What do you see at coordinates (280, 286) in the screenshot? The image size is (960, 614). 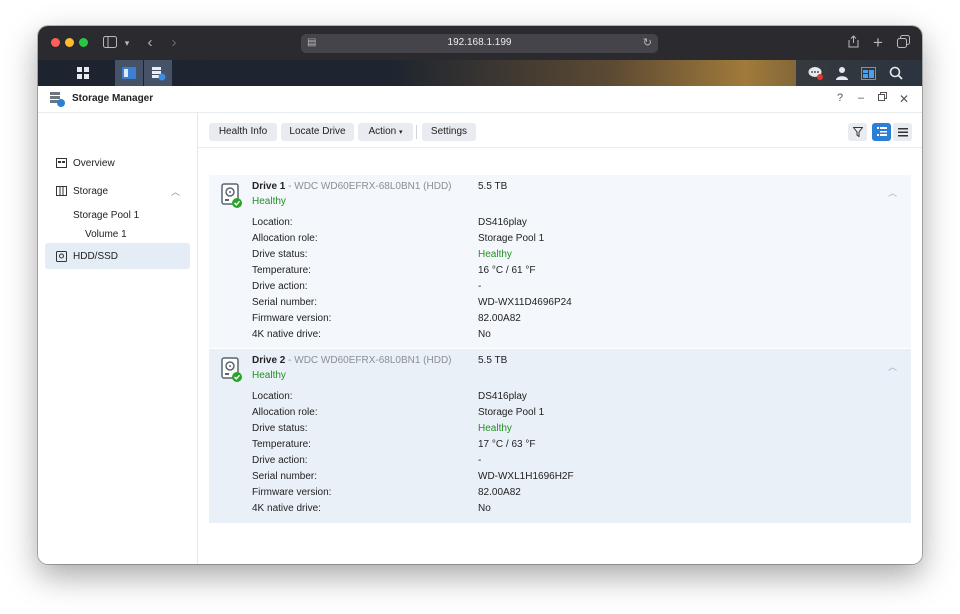 I see `field-label: Drive action:` at bounding box center [280, 286].